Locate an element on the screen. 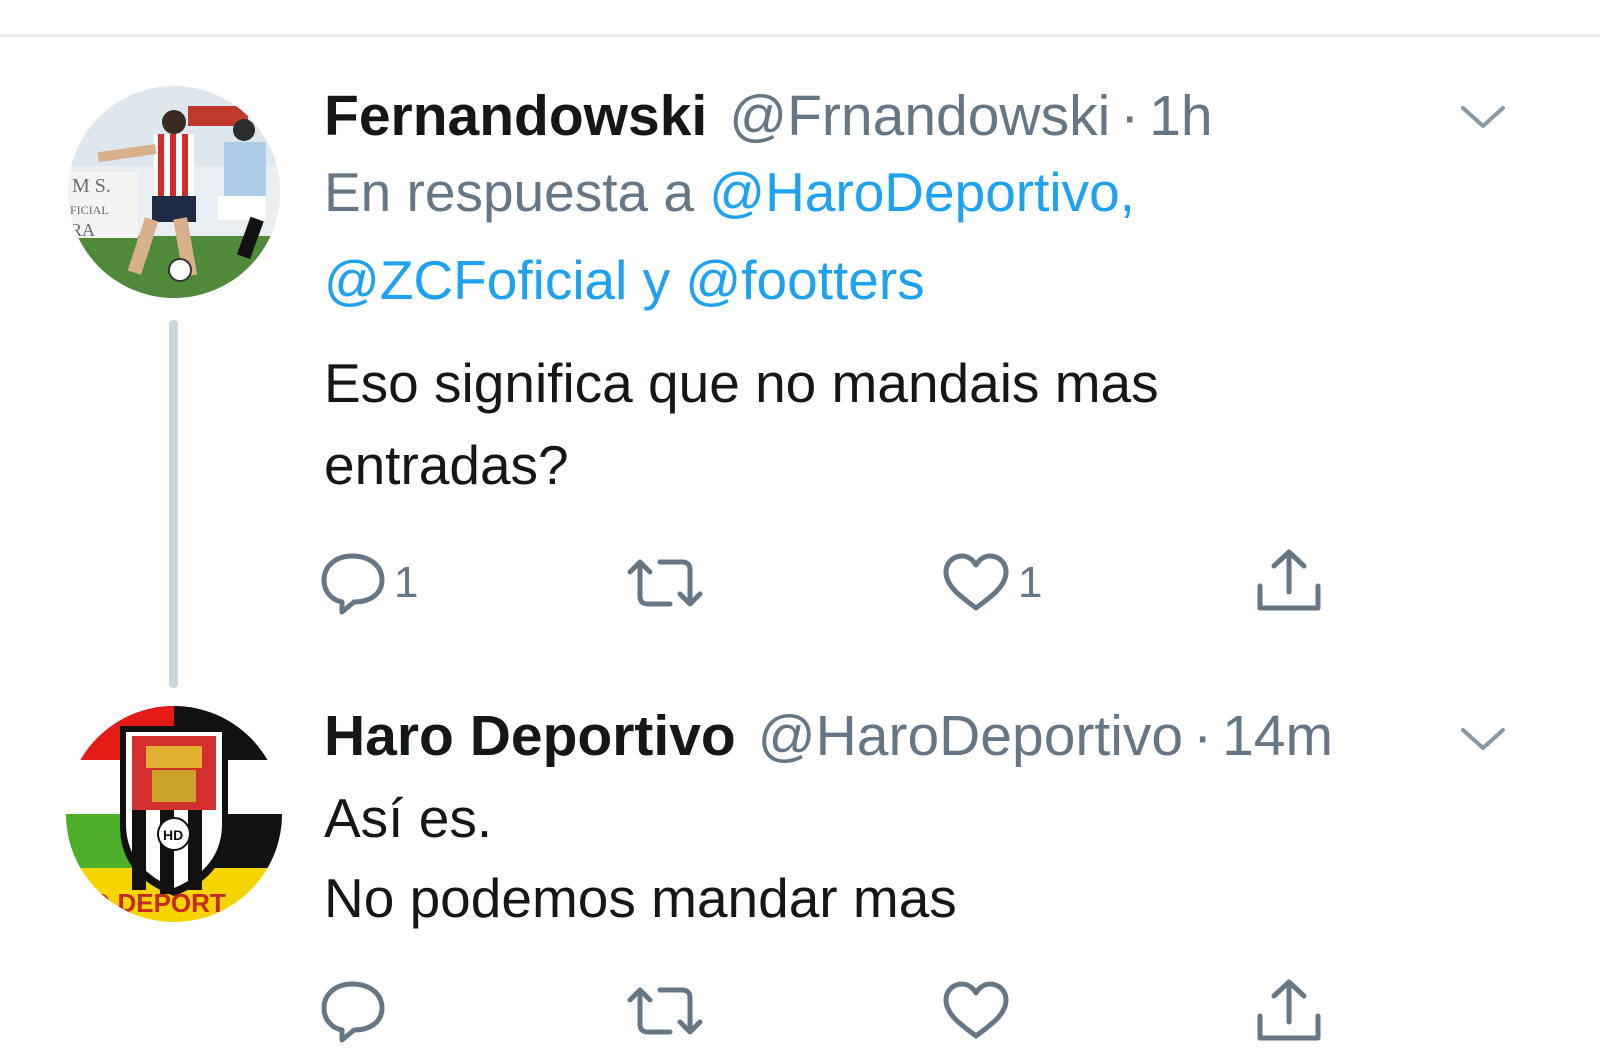 This screenshot has height=1060, width=1600. avatar-banner-line1: M S. is located at coordinates (91, 186).